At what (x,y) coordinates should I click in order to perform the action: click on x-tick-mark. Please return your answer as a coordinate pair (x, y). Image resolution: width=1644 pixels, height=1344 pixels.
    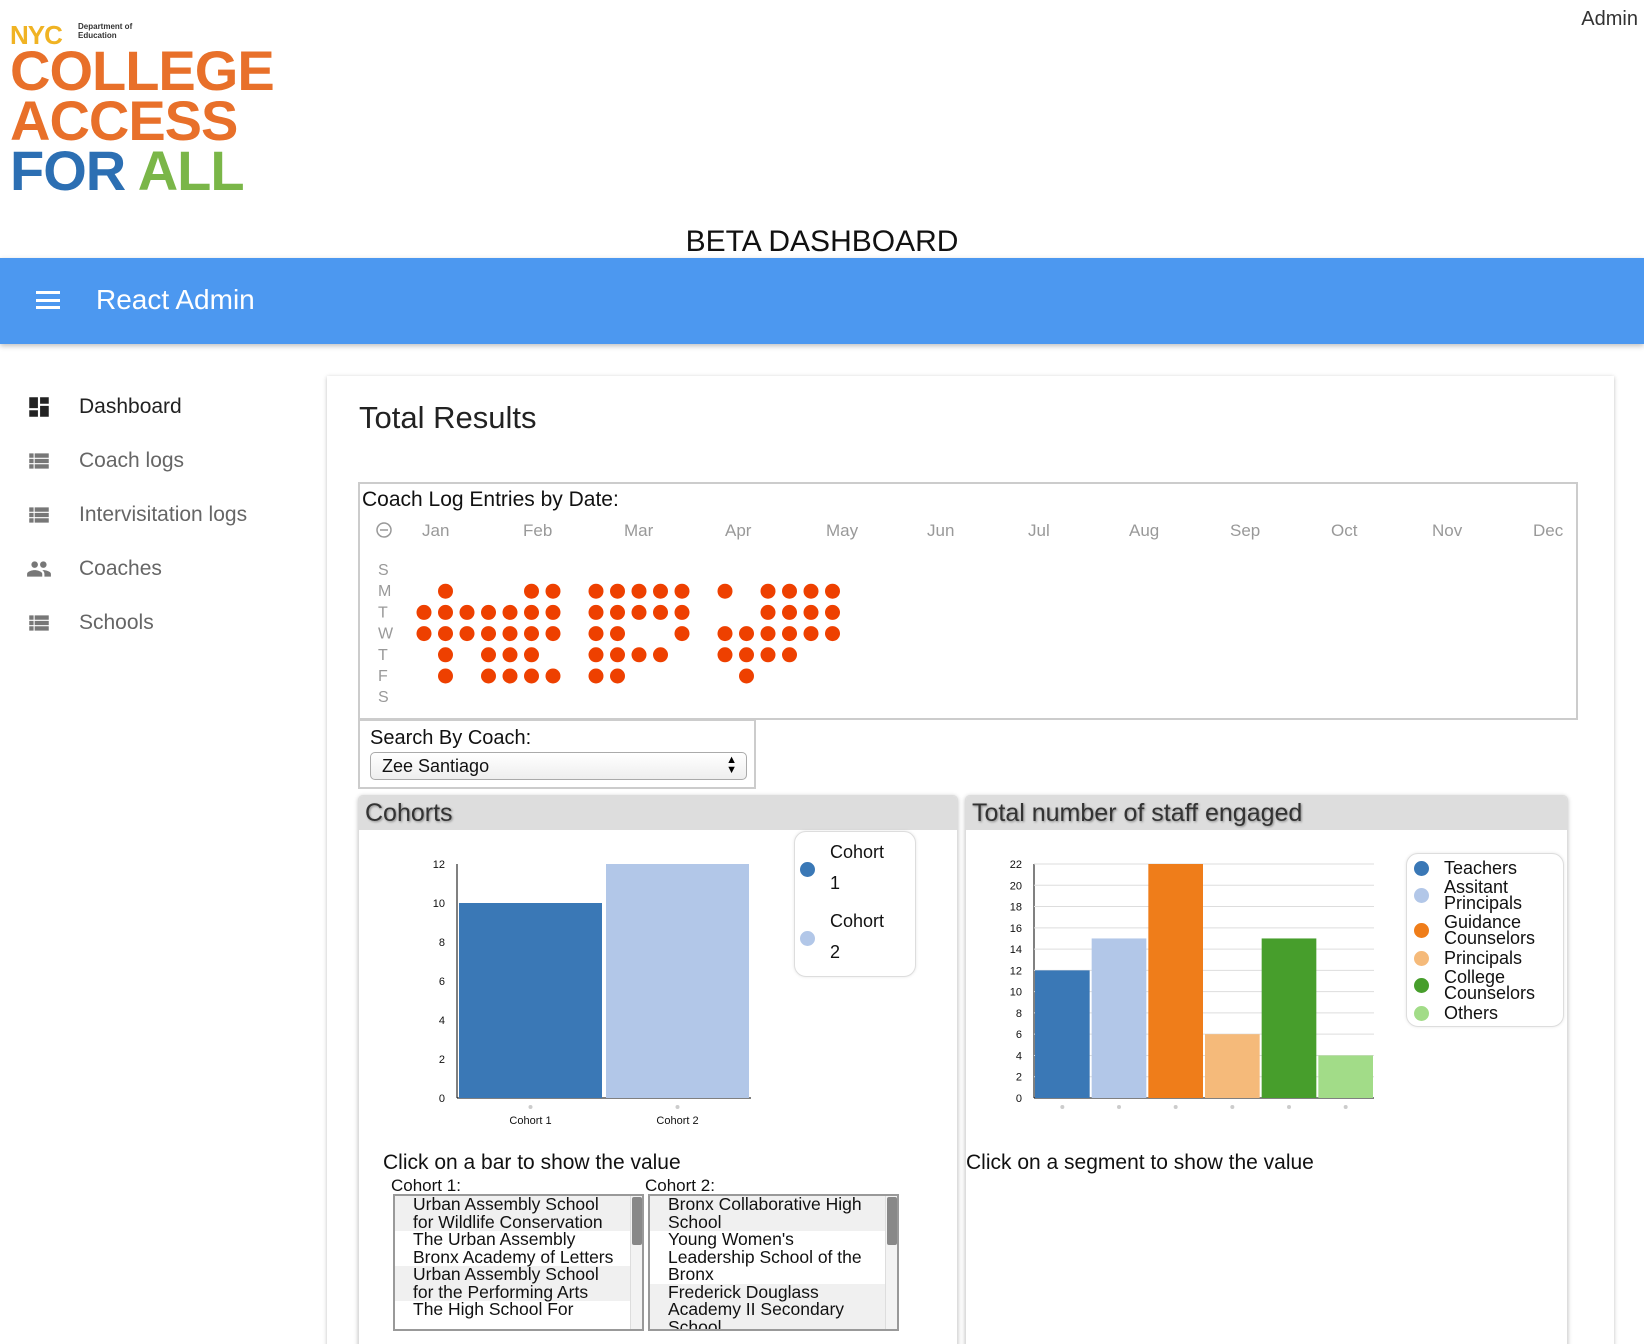
    Looking at the image, I should click on (1289, 1107).